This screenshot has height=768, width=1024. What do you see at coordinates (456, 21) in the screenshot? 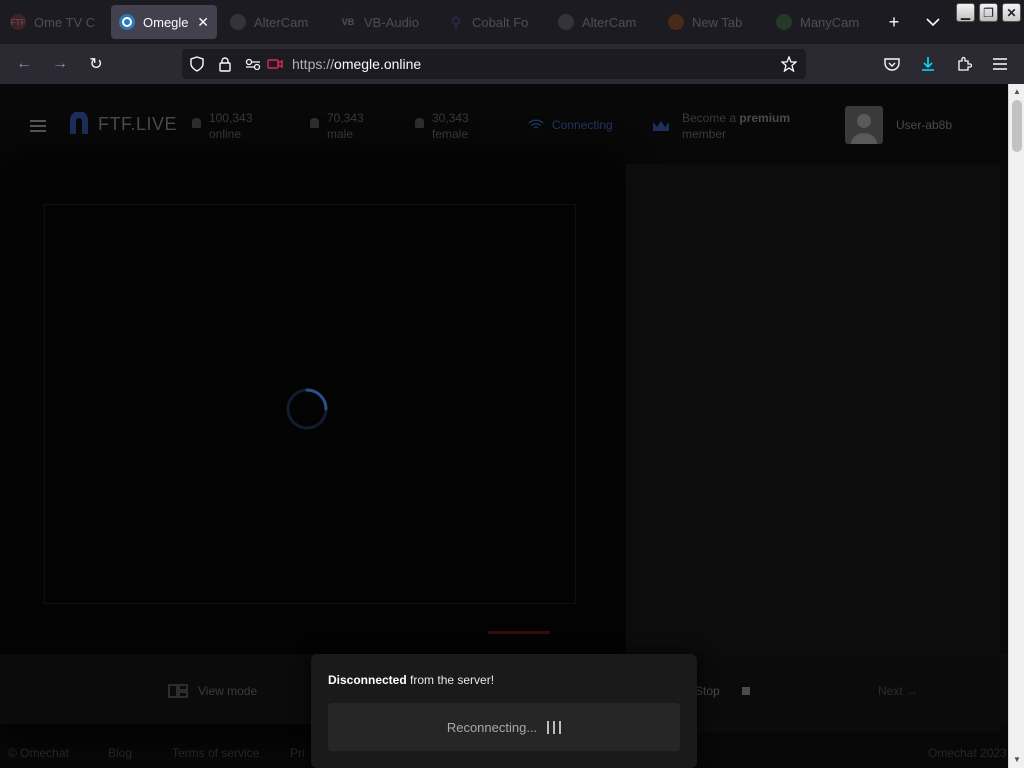
I see `search-icon: ⚲` at bounding box center [456, 21].